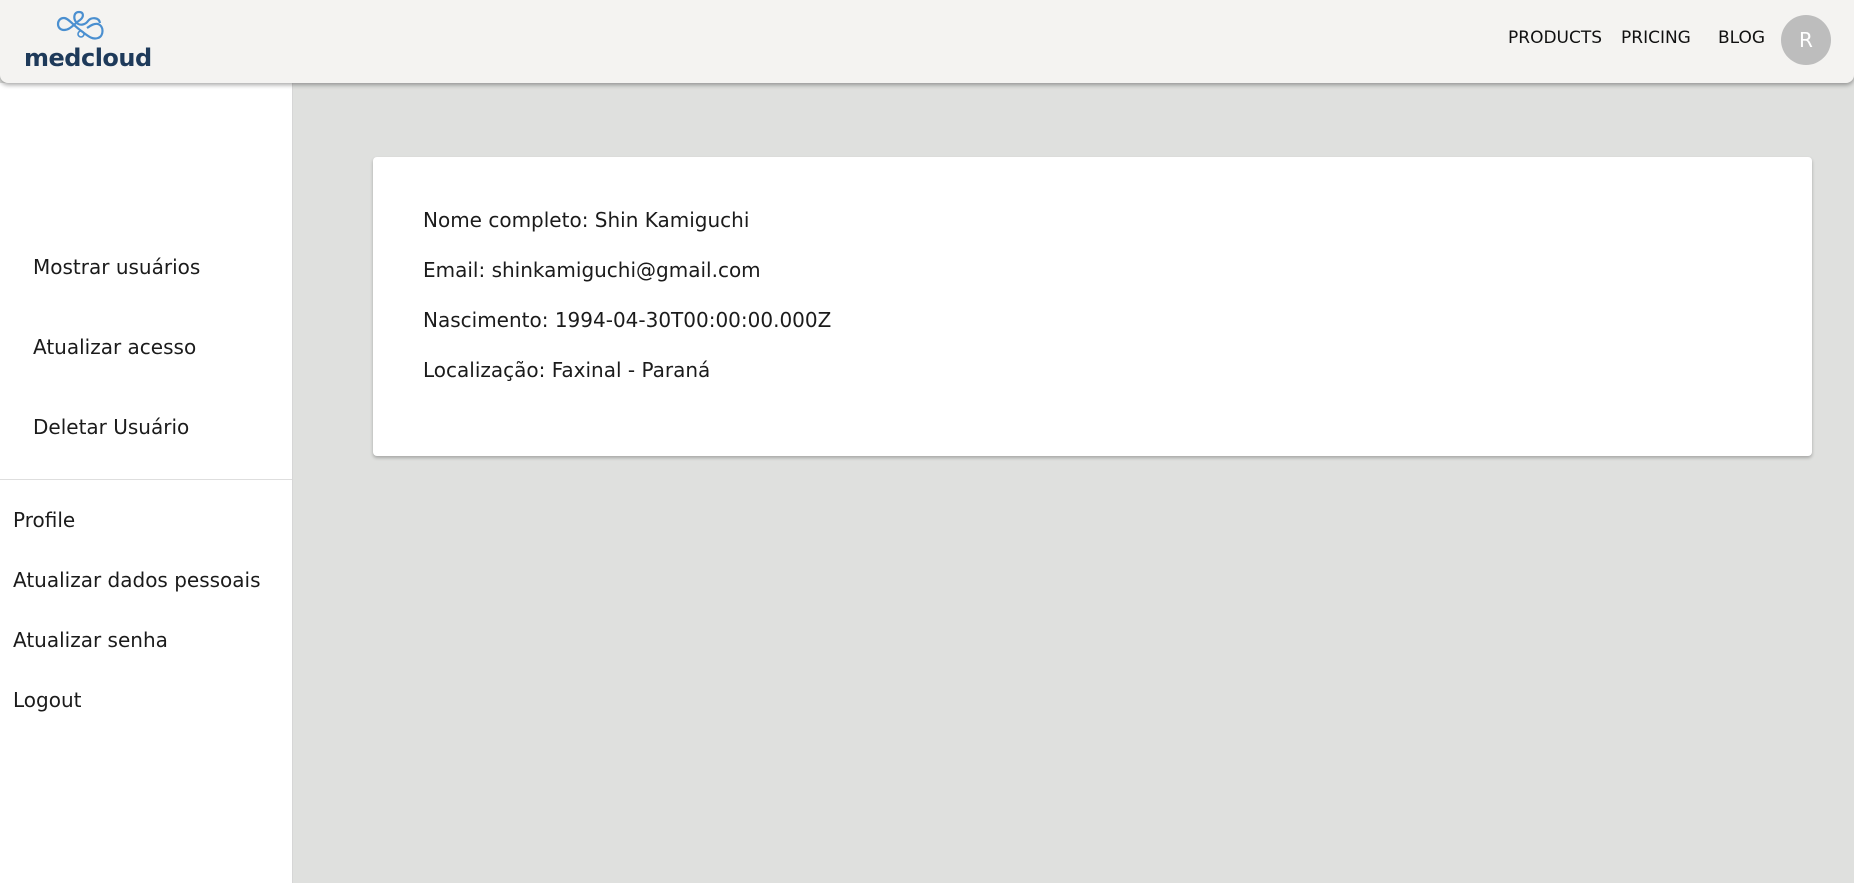  Describe the element at coordinates (927, 41) in the screenshot. I see `app-header: medcloud PRODUCTS PRICING BLOG R` at that location.